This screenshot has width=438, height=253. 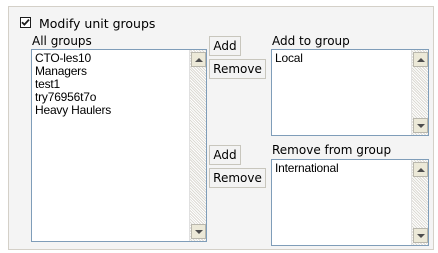 I want to click on add-to-group-items: Local, so click(x=341, y=58).